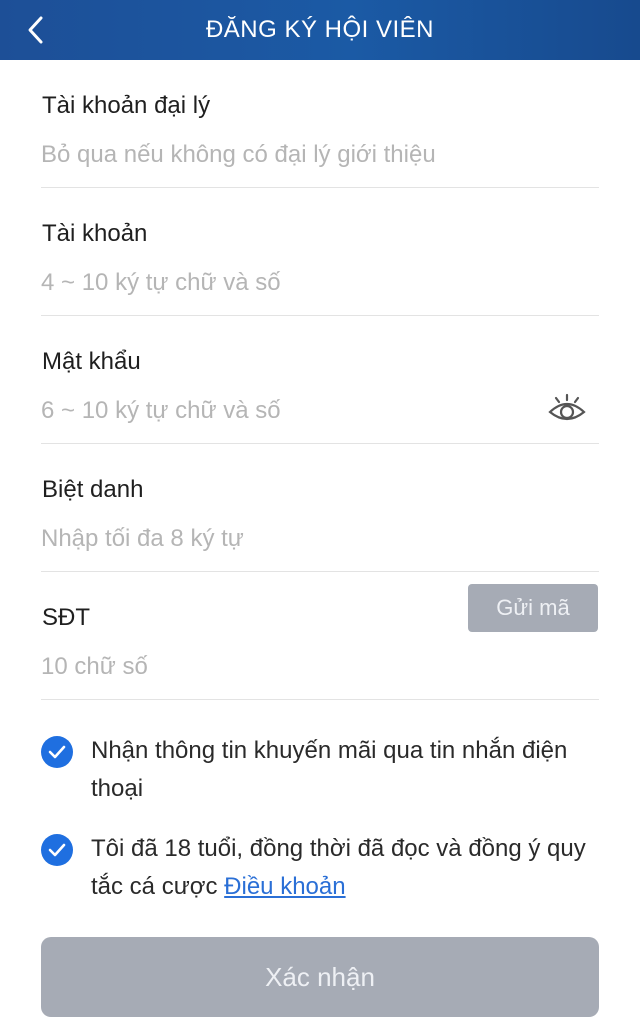 The image size is (640, 1024). What do you see at coordinates (126, 105) in the screenshot?
I see `agent-account-label: Tài khoản đại lý` at bounding box center [126, 105].